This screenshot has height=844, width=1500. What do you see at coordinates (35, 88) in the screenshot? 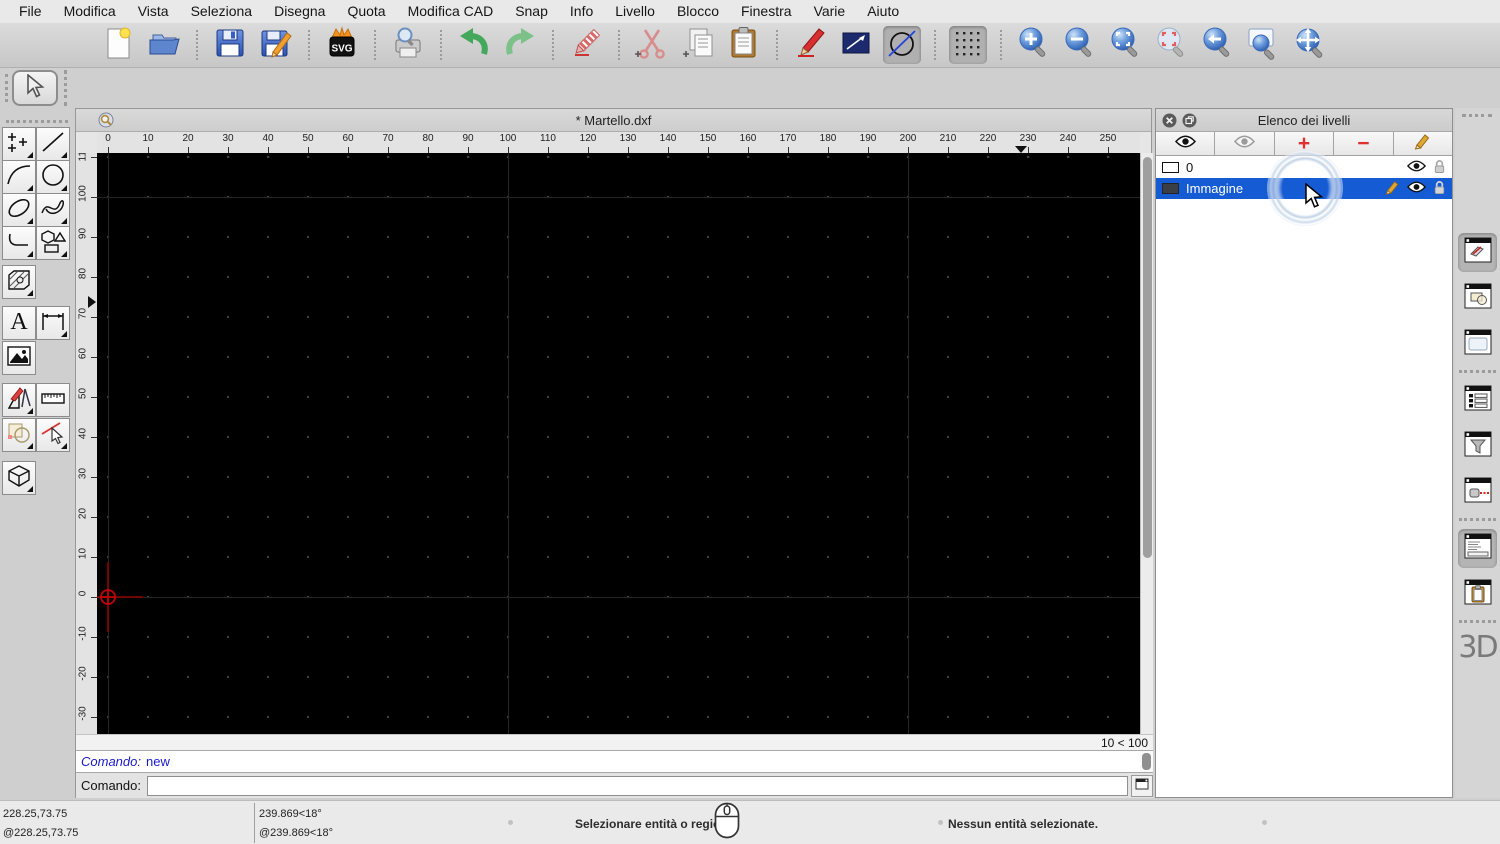
I see `selection-pointer-button` at bounding box center [35, 88].